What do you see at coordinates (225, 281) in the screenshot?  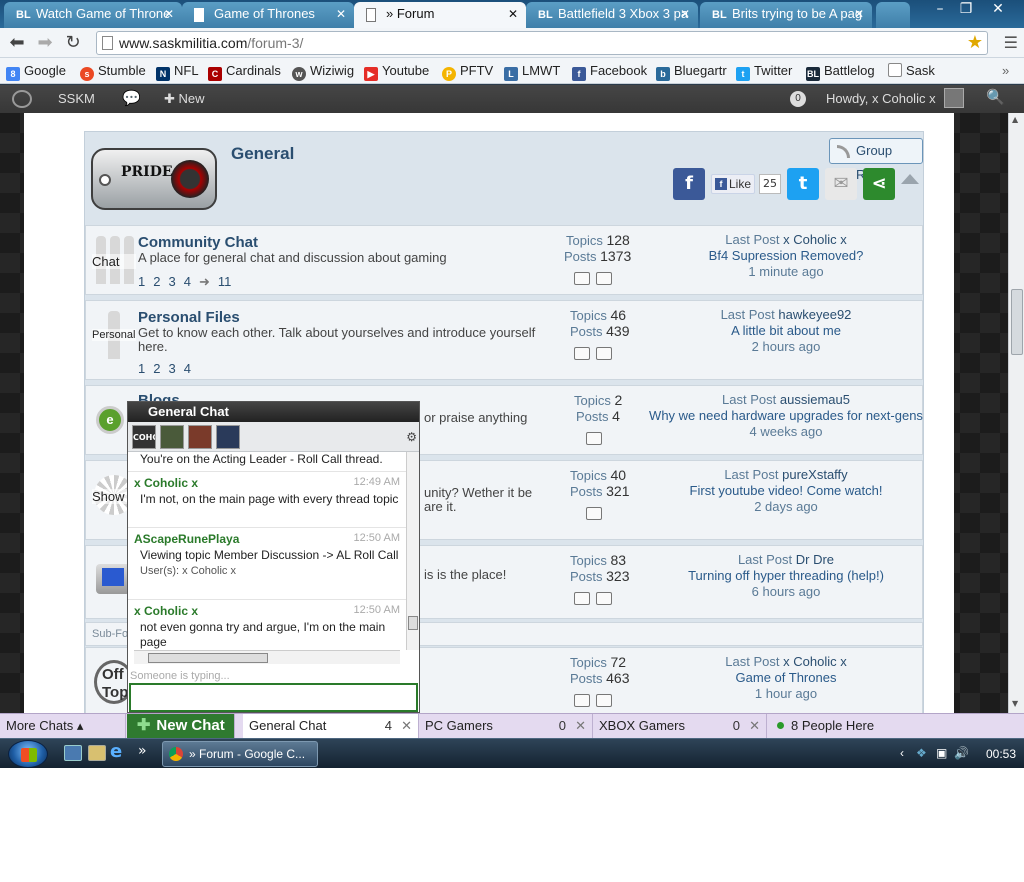 I see `page-link: 11` at bounding box center [225, 281].